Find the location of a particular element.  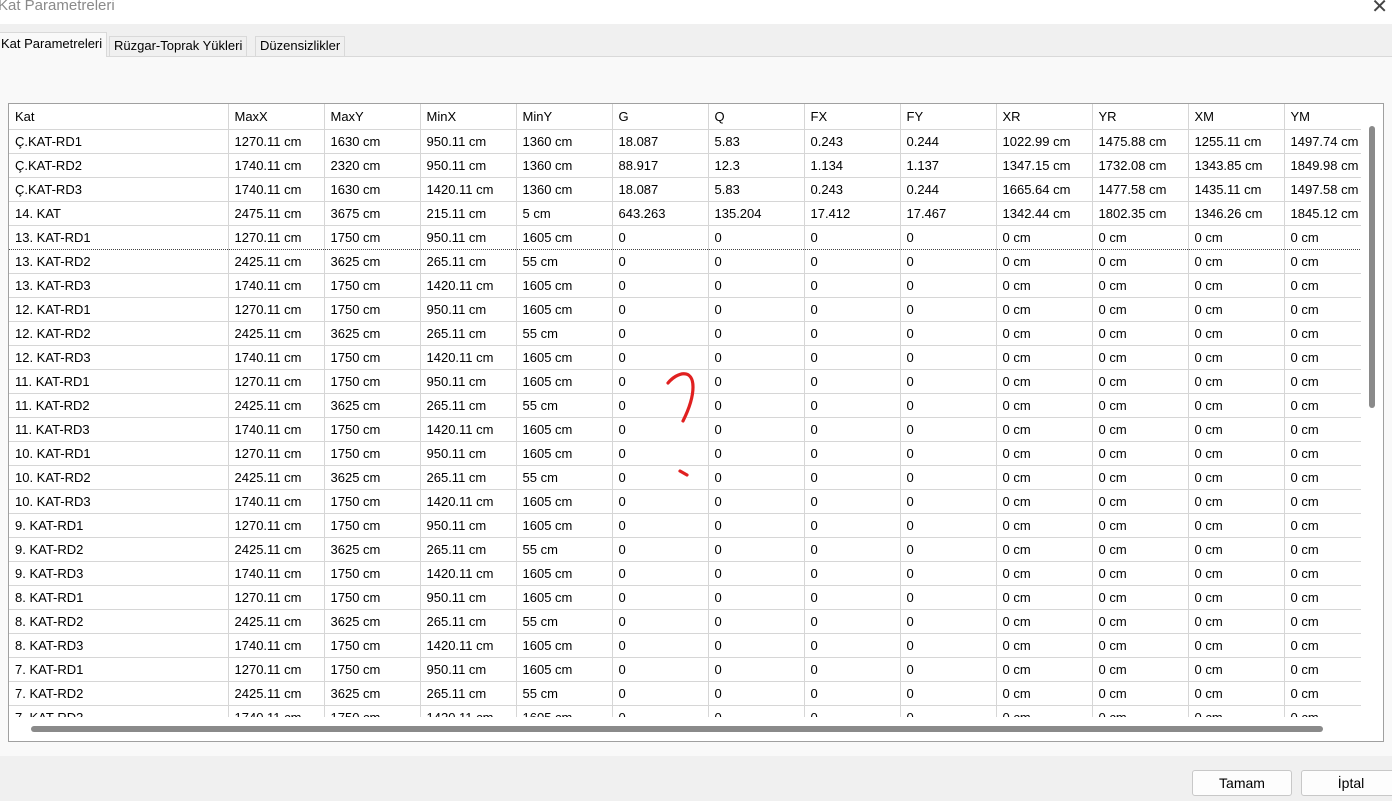

table-cell-xr: 1347.15 cm is located at coordinates (1044, 165).